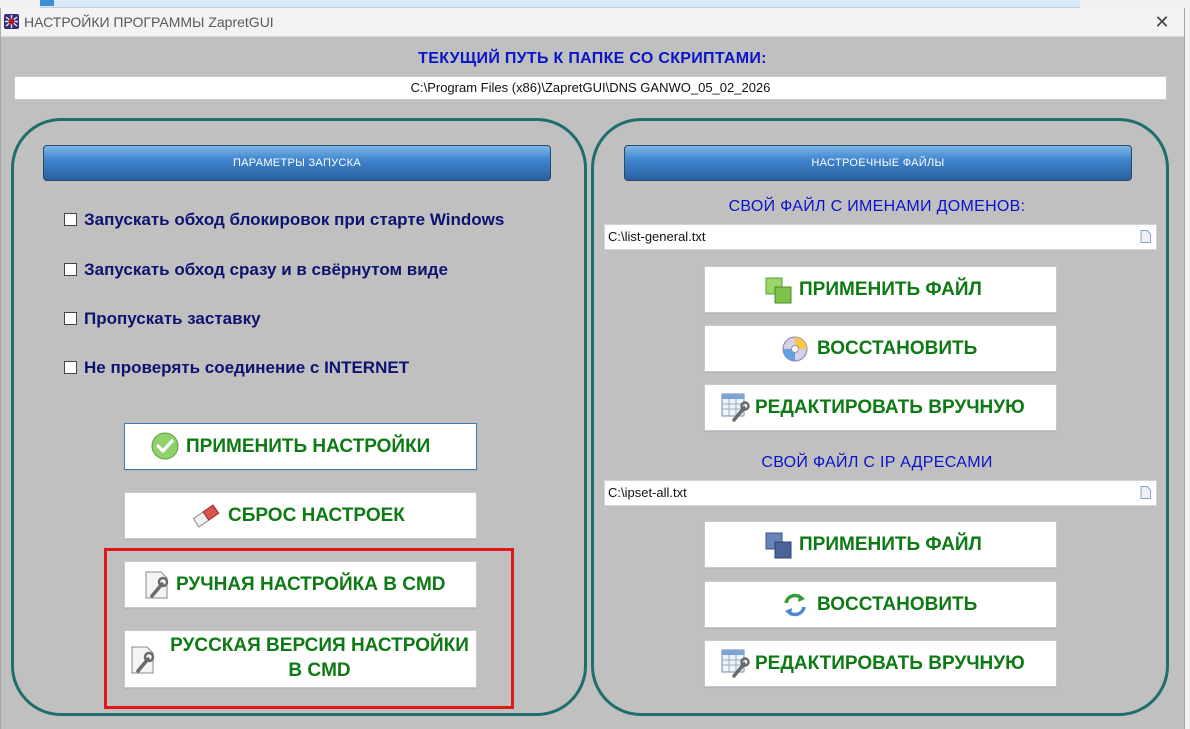 This screenshot has height=729, width=1190. I want to click on domains-file-path: C:\list-general.txt, so click(657, 236).